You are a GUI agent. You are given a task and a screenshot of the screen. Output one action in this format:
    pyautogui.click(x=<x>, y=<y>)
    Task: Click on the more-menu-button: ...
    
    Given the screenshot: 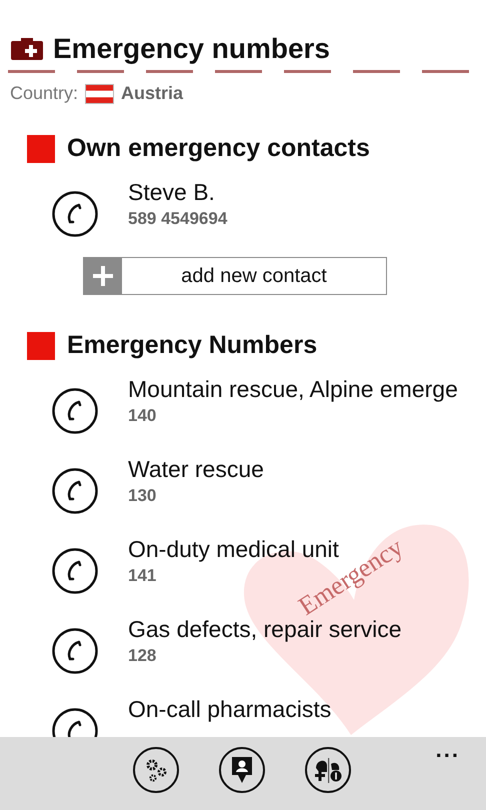 What is the action you would take?
    pyautogui.click(x=448, y=750)
    